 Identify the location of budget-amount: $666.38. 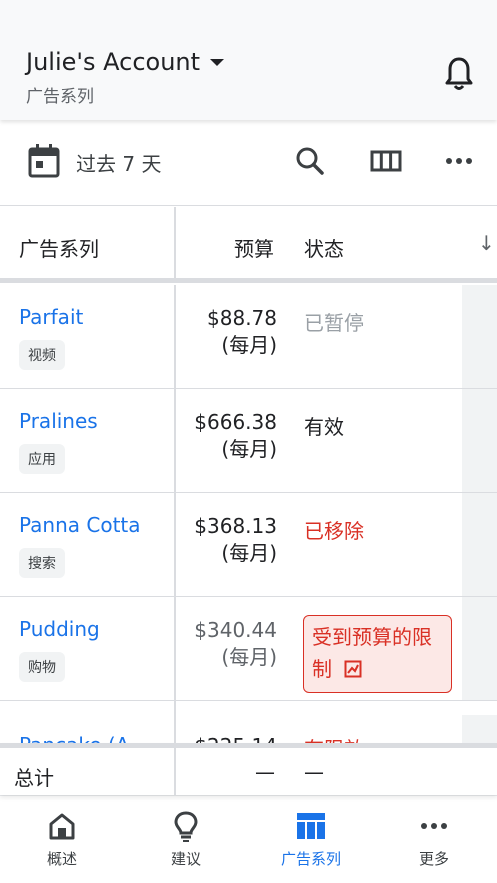
(235, 422).